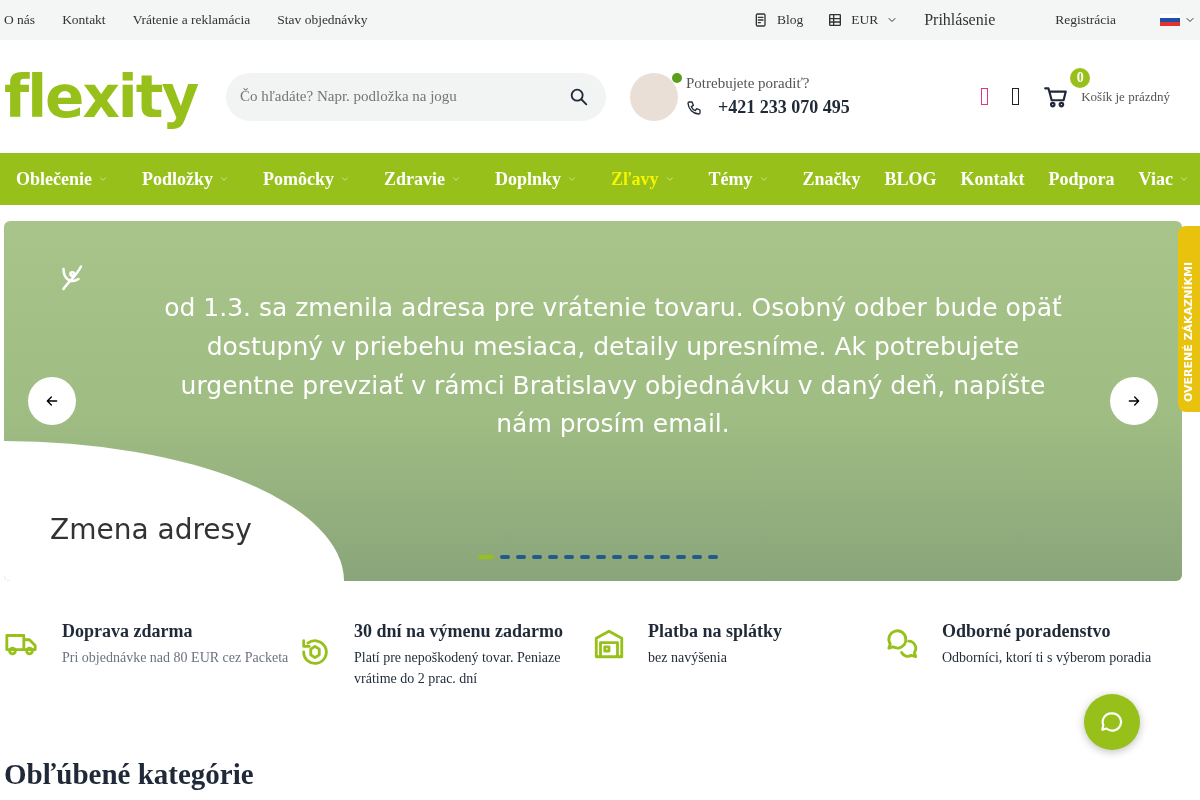 The image size is (1200, 800). I want to click on menu-item: Oblečenie, so click(62, 179).